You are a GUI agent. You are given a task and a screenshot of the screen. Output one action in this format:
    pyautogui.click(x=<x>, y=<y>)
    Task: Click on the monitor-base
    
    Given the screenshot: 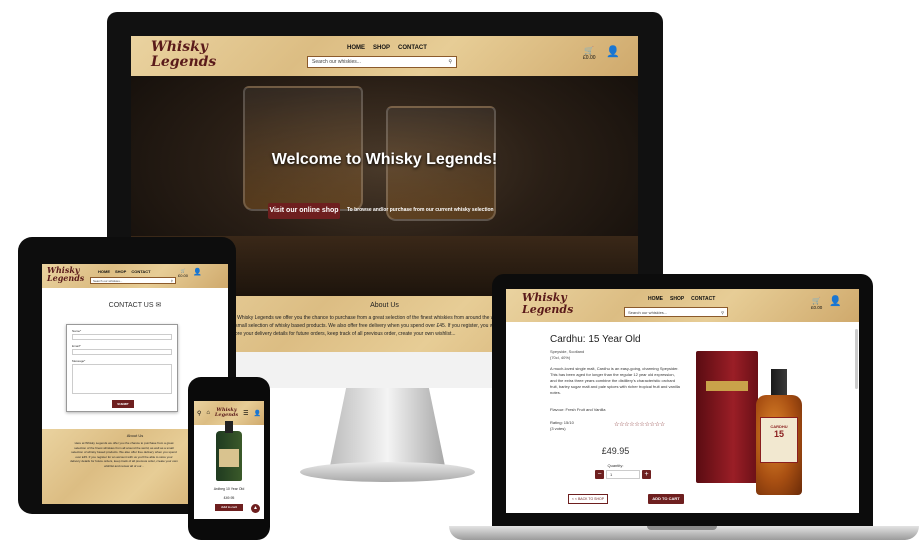 What is the action you would take?
    pyautogui.click(x=387, y=472)
    